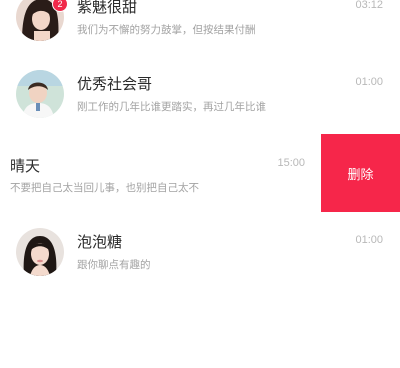  Describe the element at coordinates (171, 107) in the screenshot. I see `message-preview: 刚工作的几年比谁更踏实，再过几年比谁` at that location.